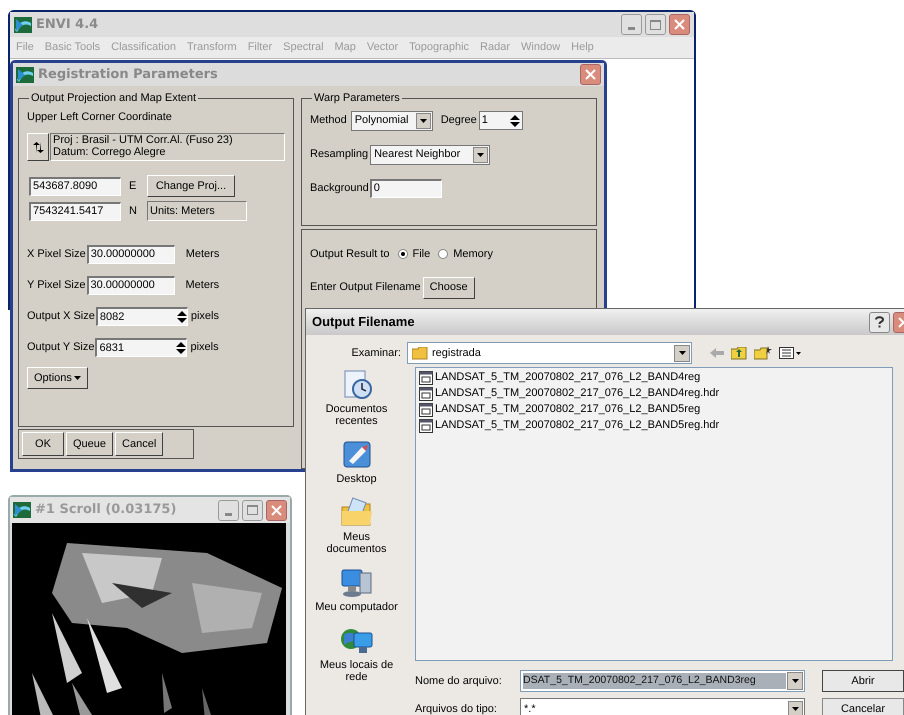 The height and width of the screenshot is (715, 904). What do you see at coordinates (364, 322) in the screenshot?
I see `window-title: Output Filename` at bounding box center [364, 322].